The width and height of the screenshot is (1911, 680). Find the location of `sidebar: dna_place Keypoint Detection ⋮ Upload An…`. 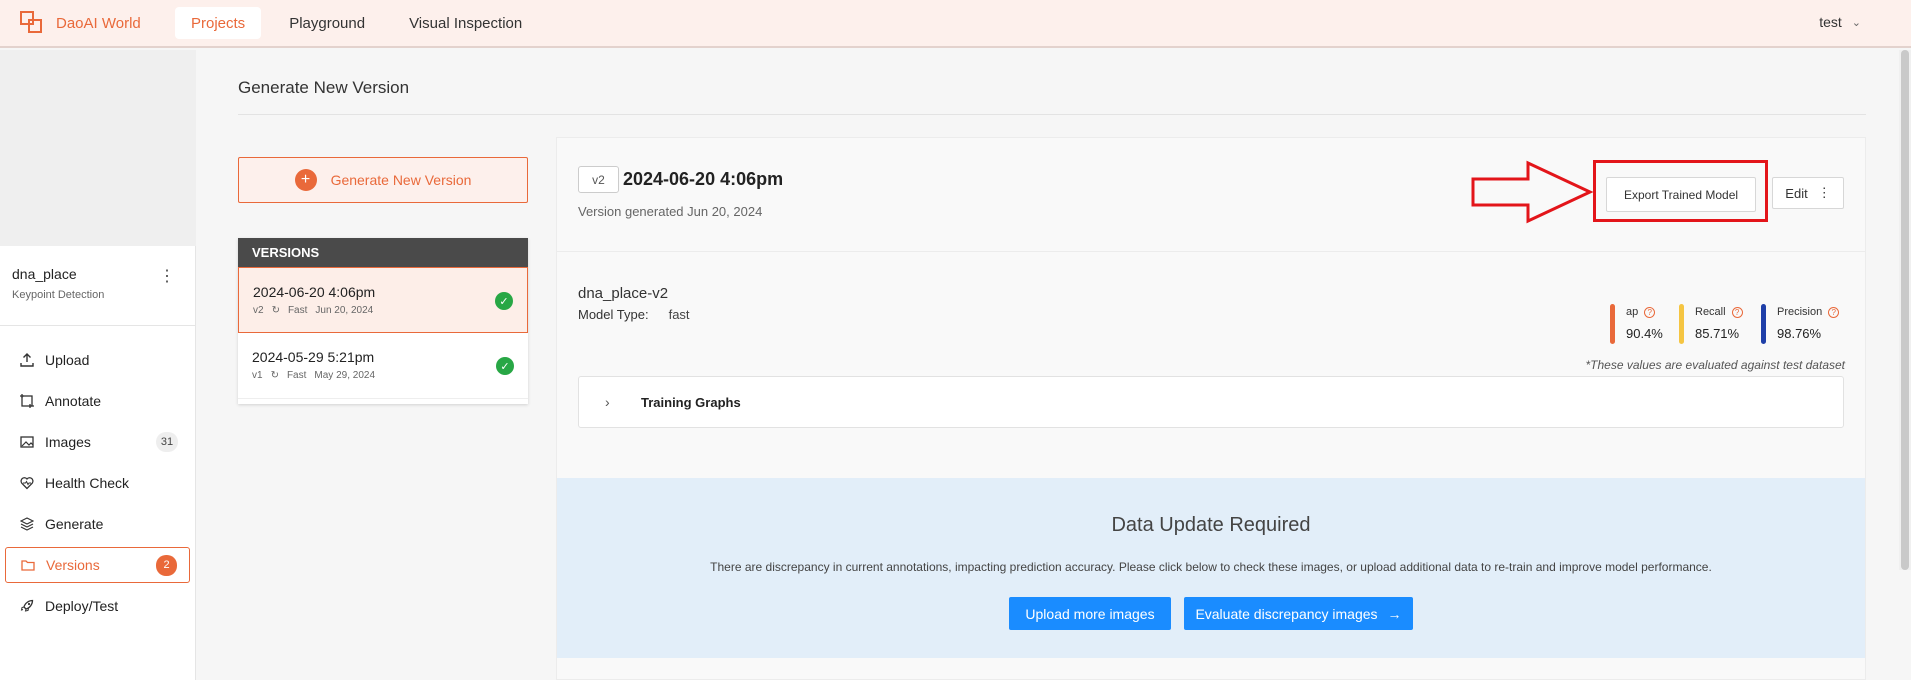

sidebar: dna_place Keypoint Detection ⋮ Upload An… is located at coordinates (98, 365).